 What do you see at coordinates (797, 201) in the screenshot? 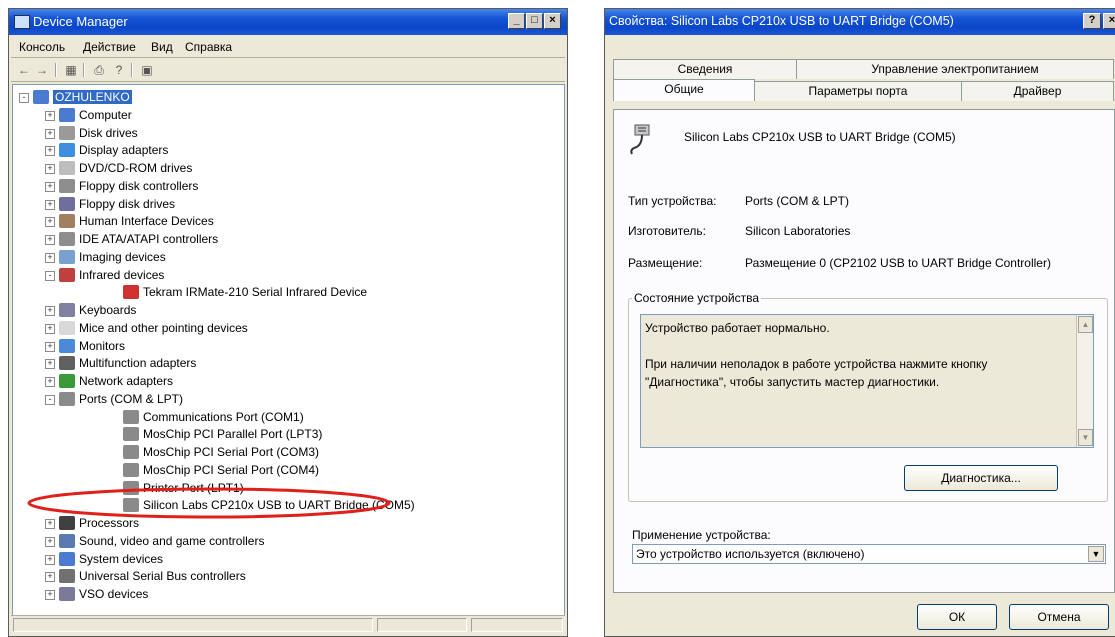
I see `device-type-value: Ports (COM & LPT)` at bounding box center [797, 201].